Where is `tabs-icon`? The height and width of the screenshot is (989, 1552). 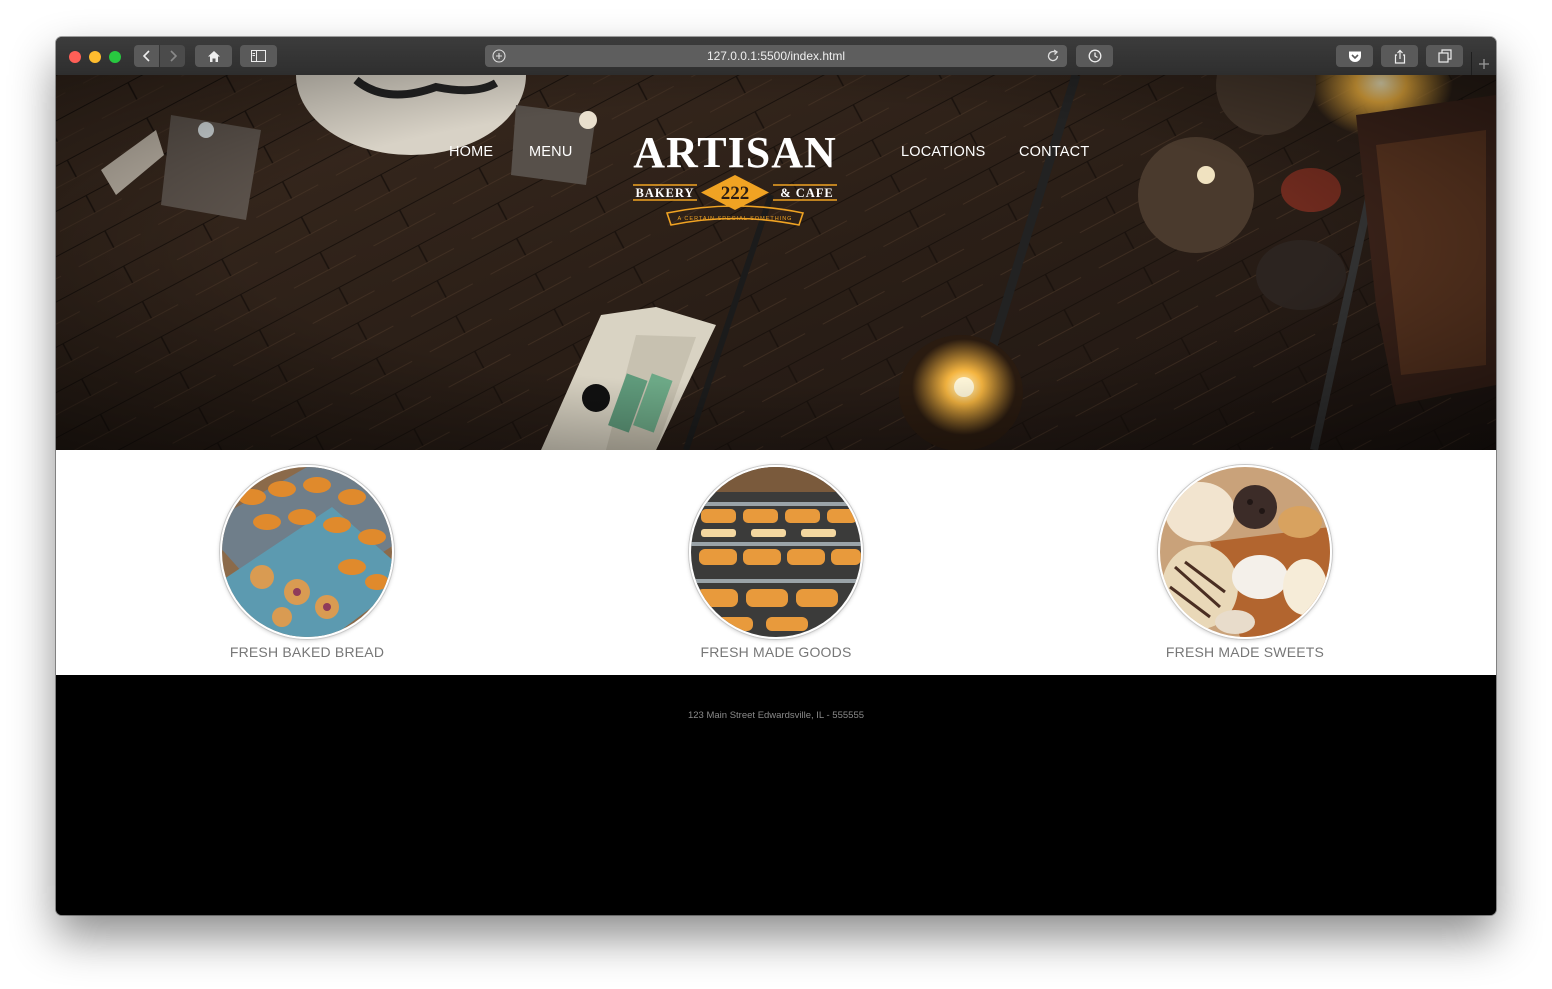
tabs-icon is located at coordinates (1444, 56).